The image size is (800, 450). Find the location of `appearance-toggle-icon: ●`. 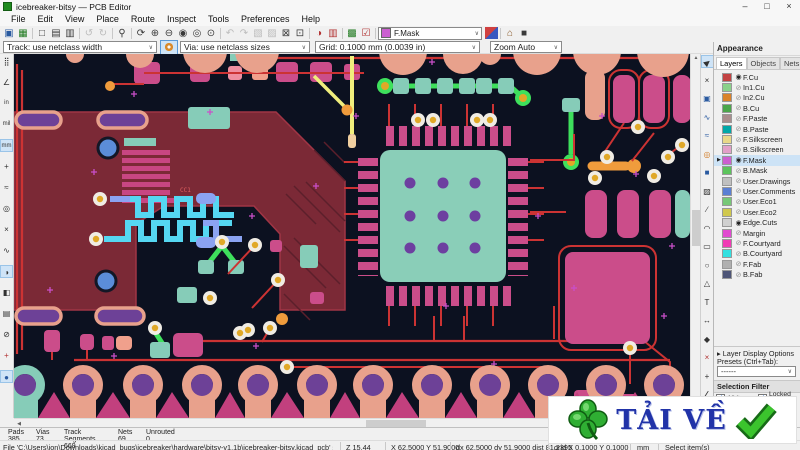

appearance-toggle-icon: ● is located at coordinates (6, 376).